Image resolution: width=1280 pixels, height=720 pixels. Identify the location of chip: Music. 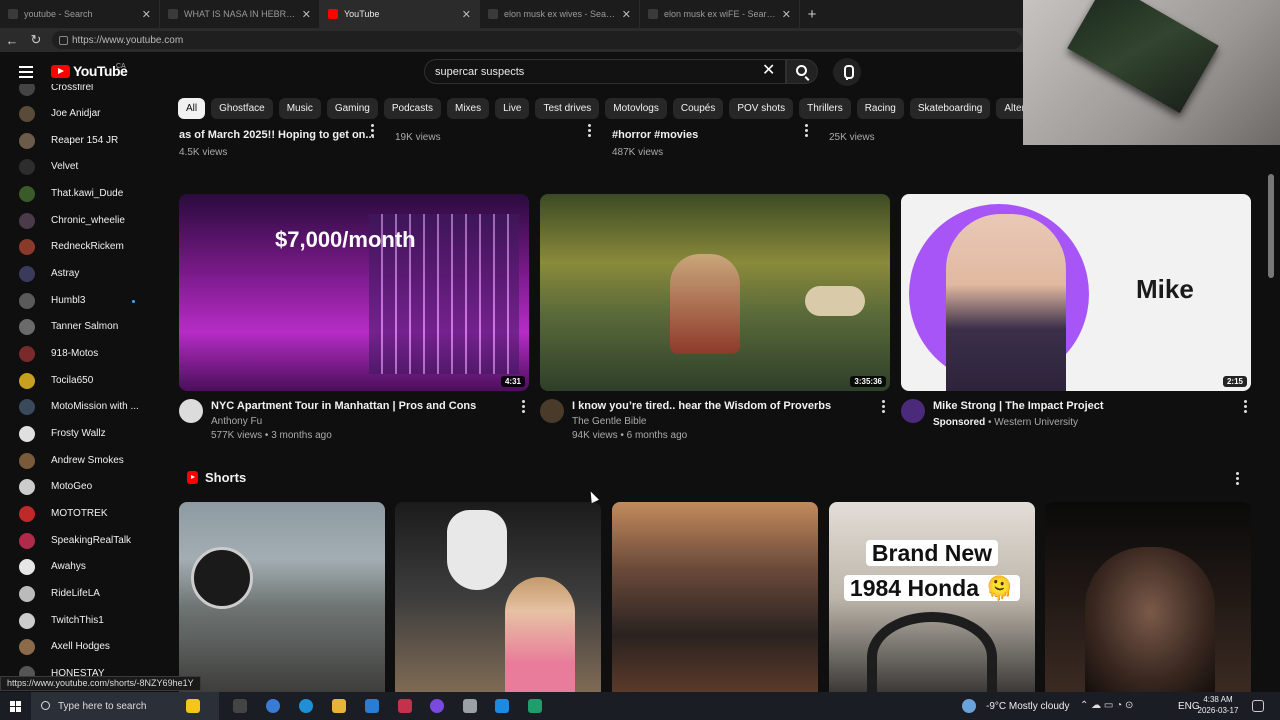
(299, 108).